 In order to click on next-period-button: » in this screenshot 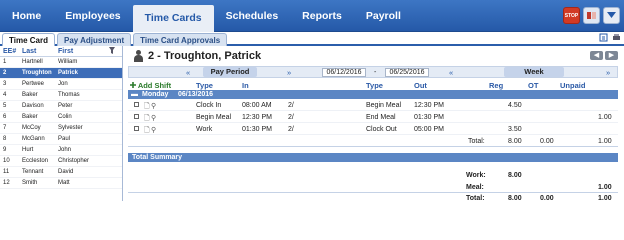, I will do `click(289, 72)`.